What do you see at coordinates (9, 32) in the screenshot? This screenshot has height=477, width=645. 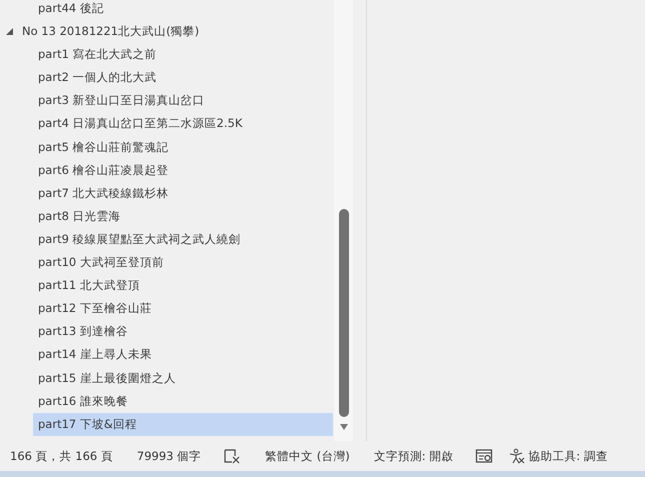 I see `expand-icon` at bounding box center [9, 32].